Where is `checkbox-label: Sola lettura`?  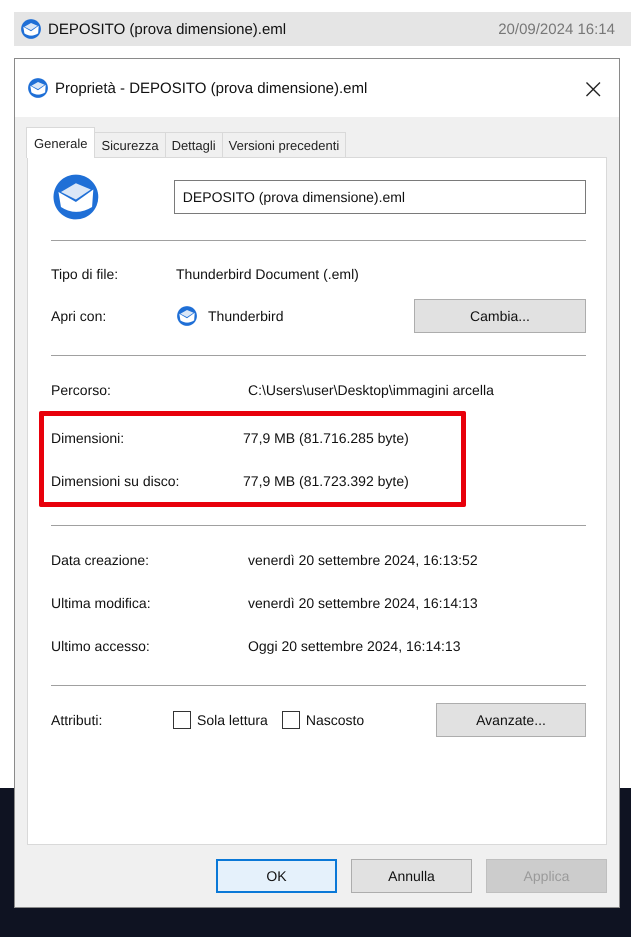 checkbox-label: Sola lettura is located at coordinates (232, 720).